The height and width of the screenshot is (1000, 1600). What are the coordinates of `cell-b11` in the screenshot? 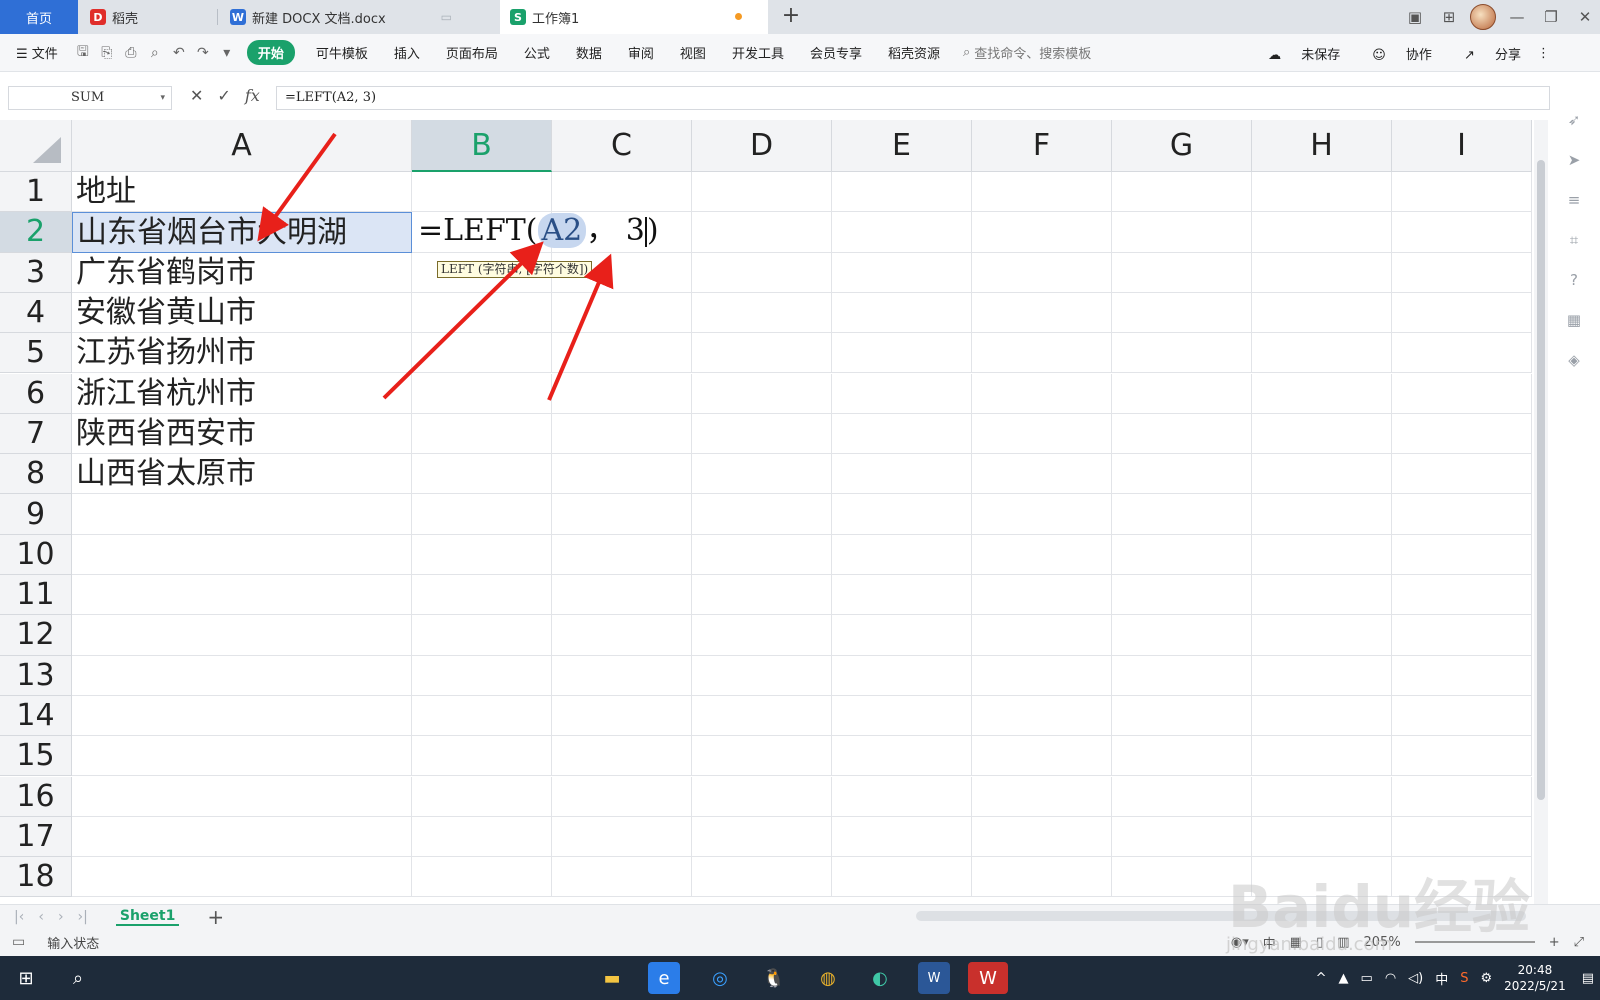 It's located at (482, 595).